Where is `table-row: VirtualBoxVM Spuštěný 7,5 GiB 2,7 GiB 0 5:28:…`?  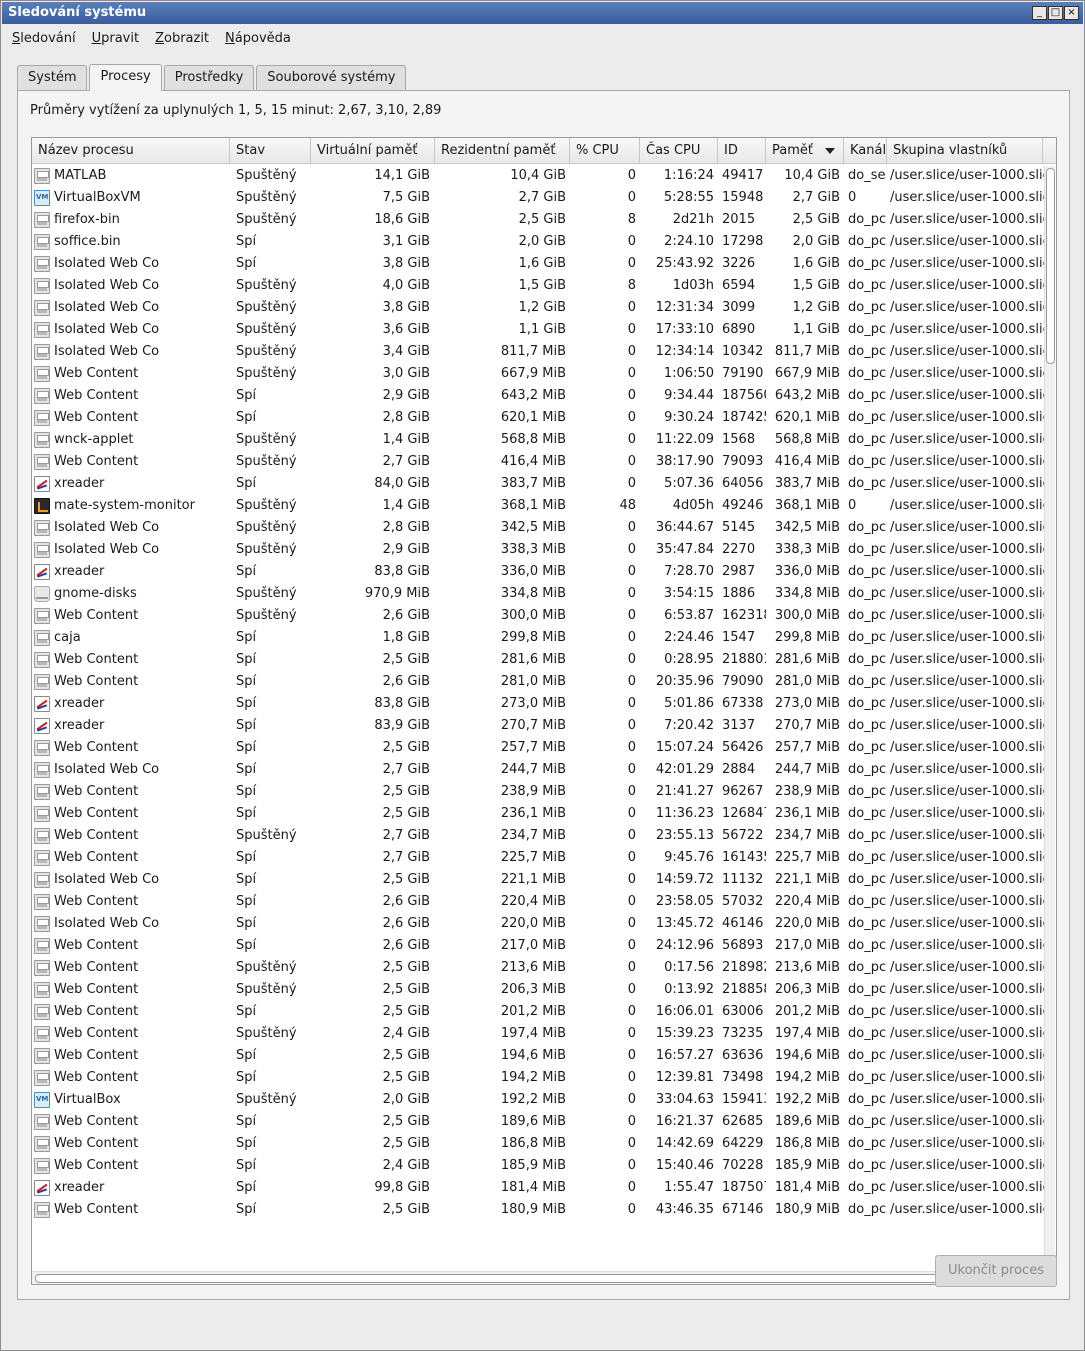 table-row: VirtualBoxVM Spuštěný 7,5 GiB 2,7 GiB 0 5:28:… is located at coordinates (538, 198).